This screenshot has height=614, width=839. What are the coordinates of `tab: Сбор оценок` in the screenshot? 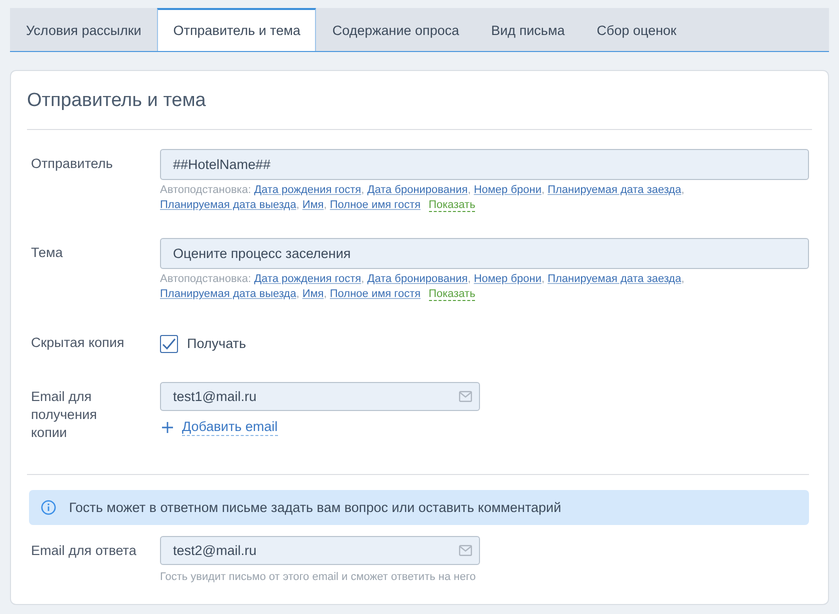 It's located at (636, 29).